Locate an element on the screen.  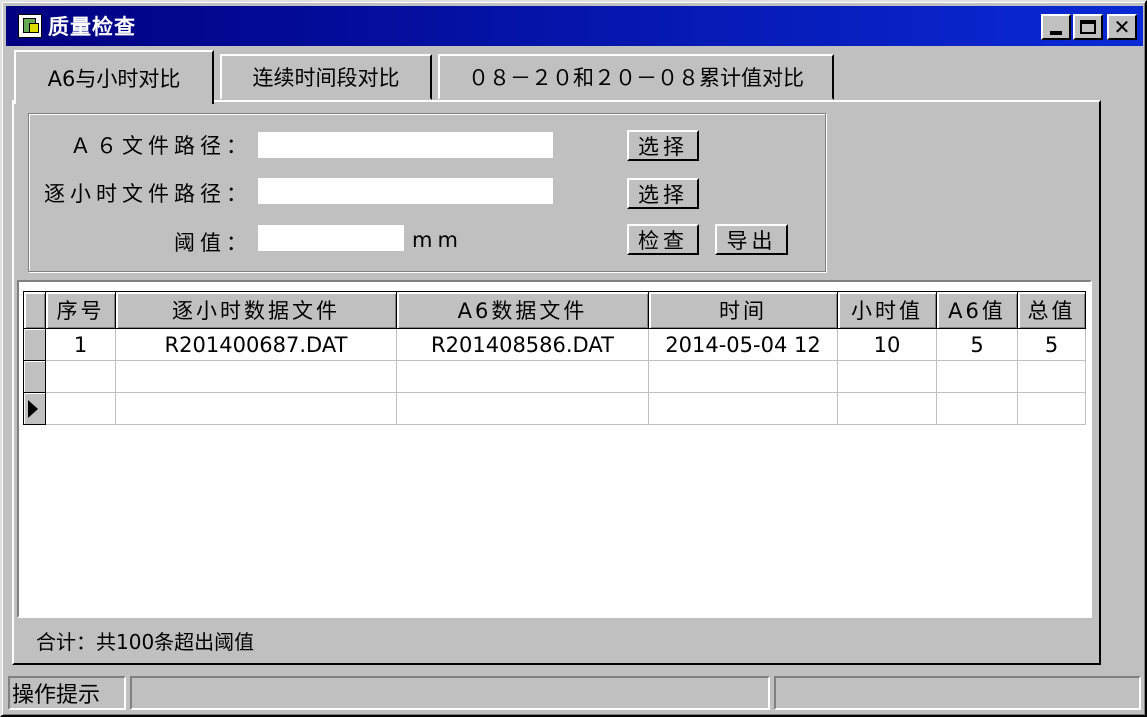
tab-label: ０８－２０和２０－０８累计值对比 is located at coordinates (636, 78).